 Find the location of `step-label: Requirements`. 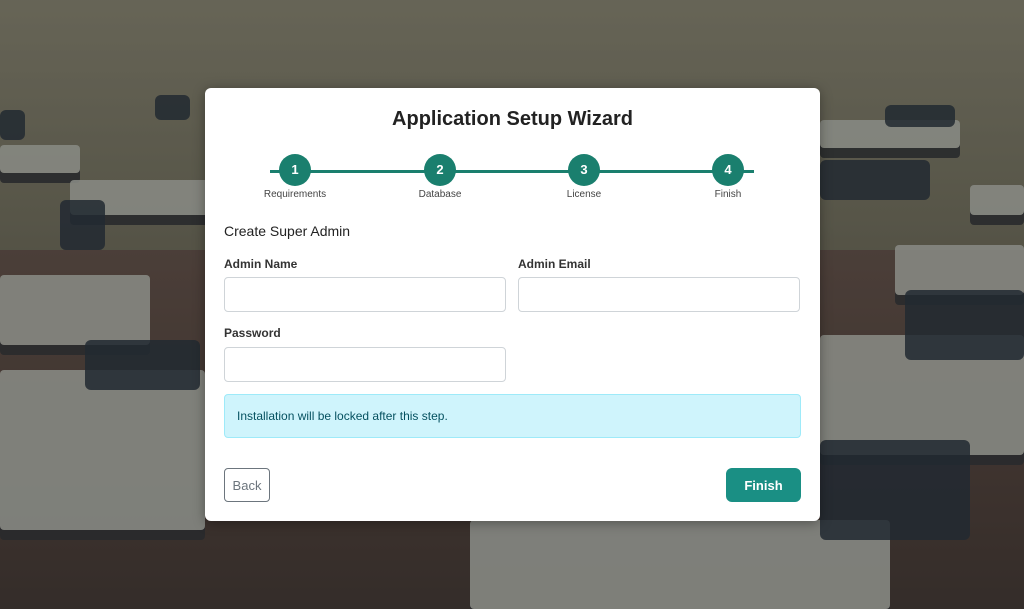

step-label: Requirements is located at coordinates (295, 194).